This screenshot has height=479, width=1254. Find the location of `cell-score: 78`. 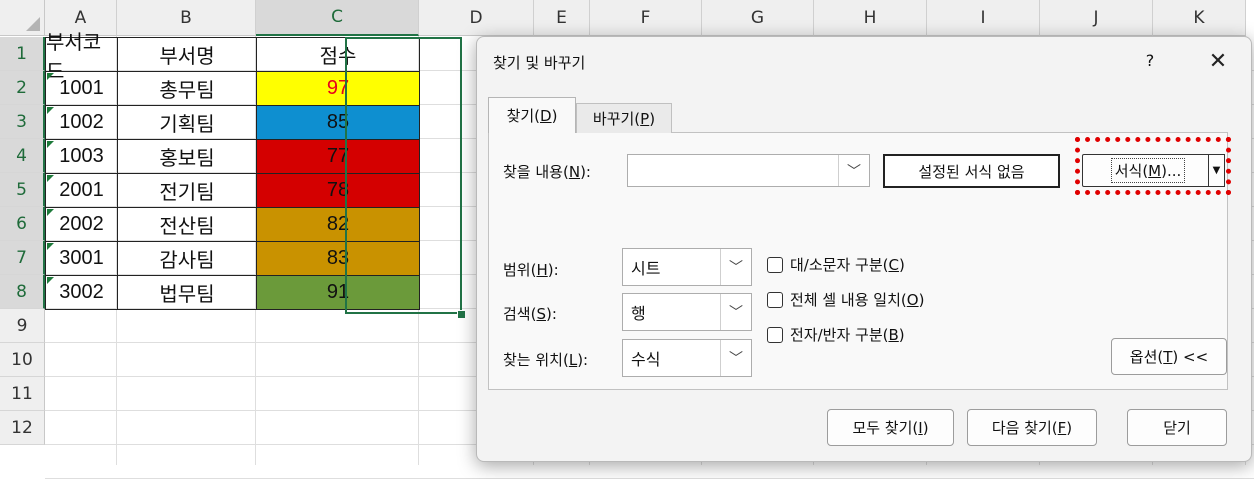

cell-score: 78 is located at coordinates (338, 190).